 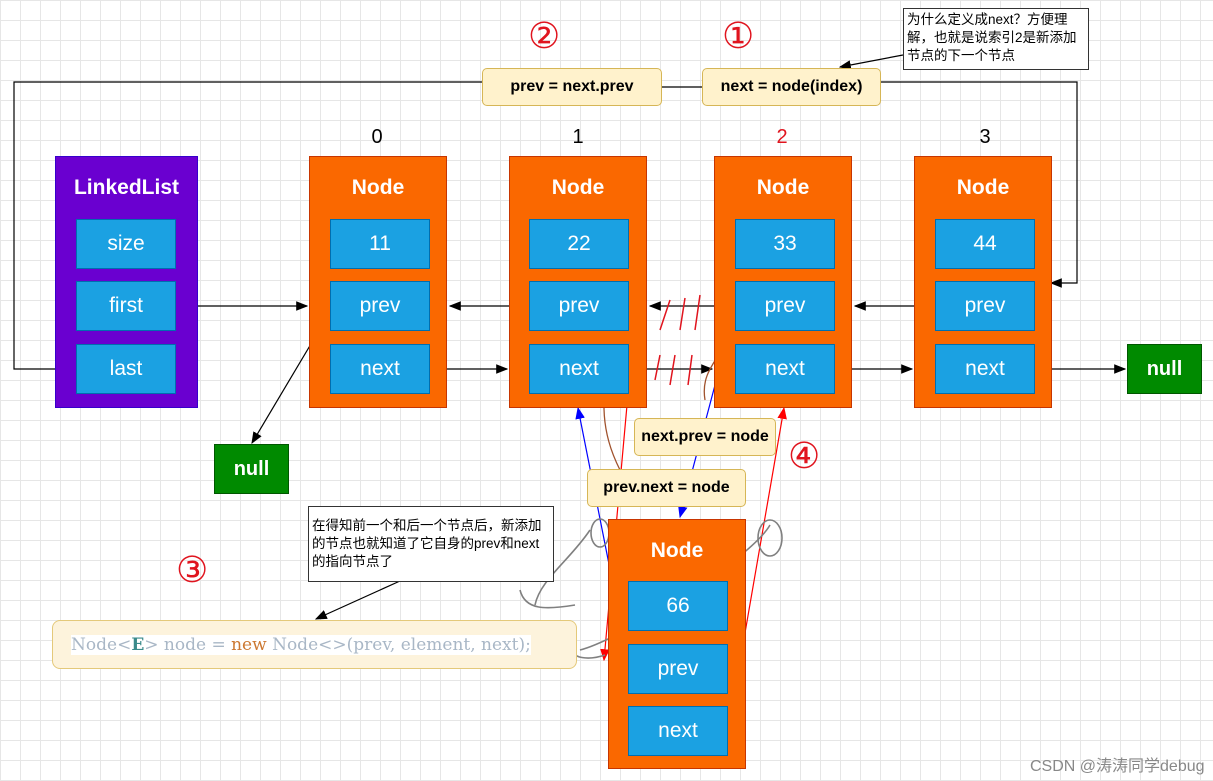 I want to click on index-label: 2, so click(x=782, y=137).